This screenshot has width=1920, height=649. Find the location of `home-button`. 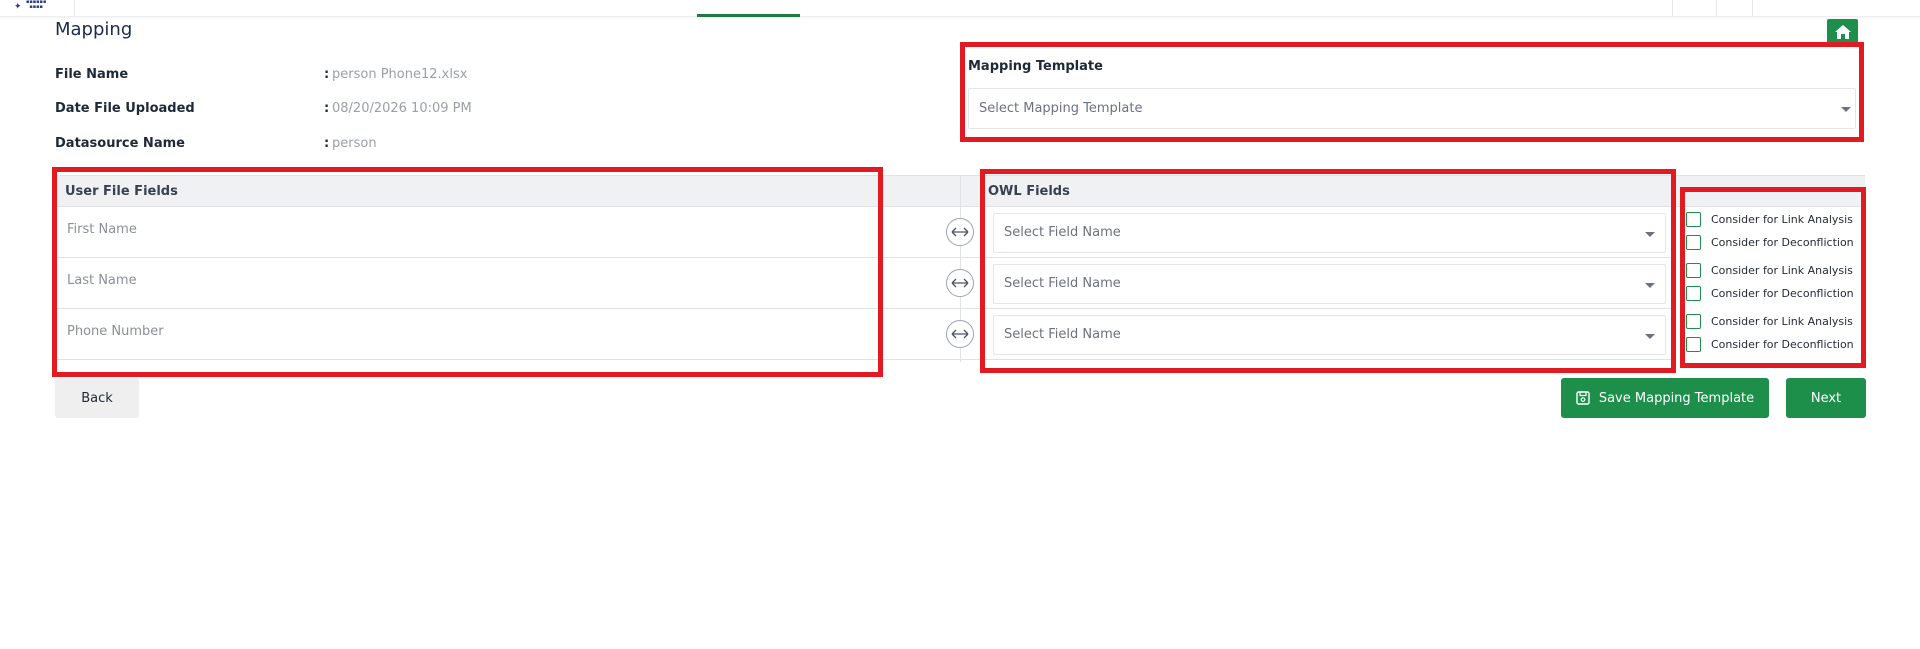

home-button is located at coordinates (1842, 31).